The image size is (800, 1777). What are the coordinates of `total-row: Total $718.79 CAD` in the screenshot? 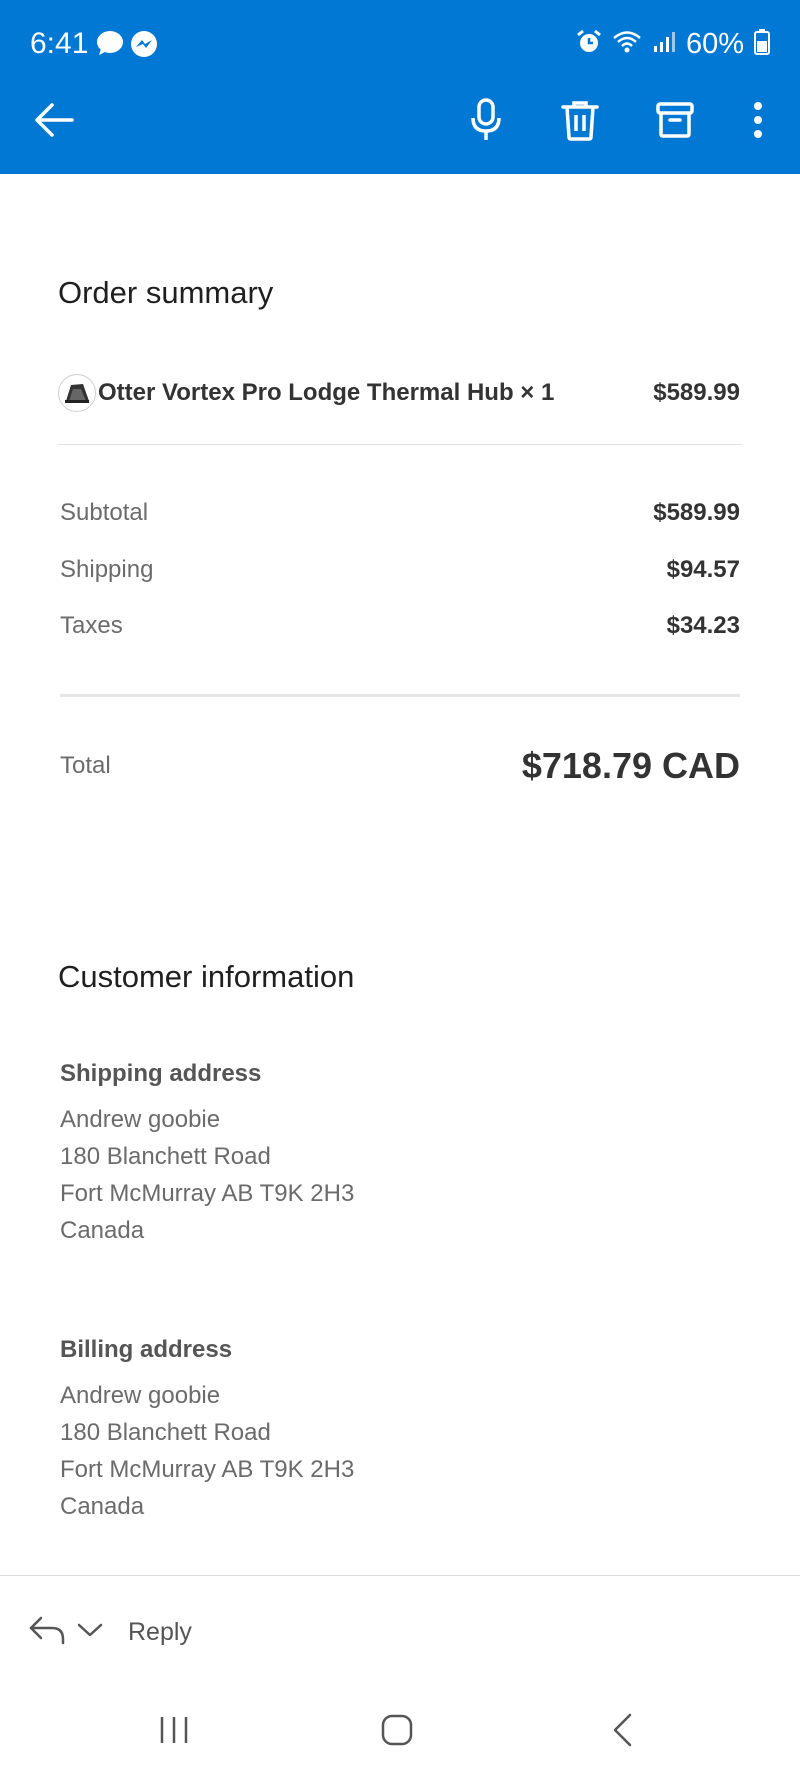 It's located at (400, 766).